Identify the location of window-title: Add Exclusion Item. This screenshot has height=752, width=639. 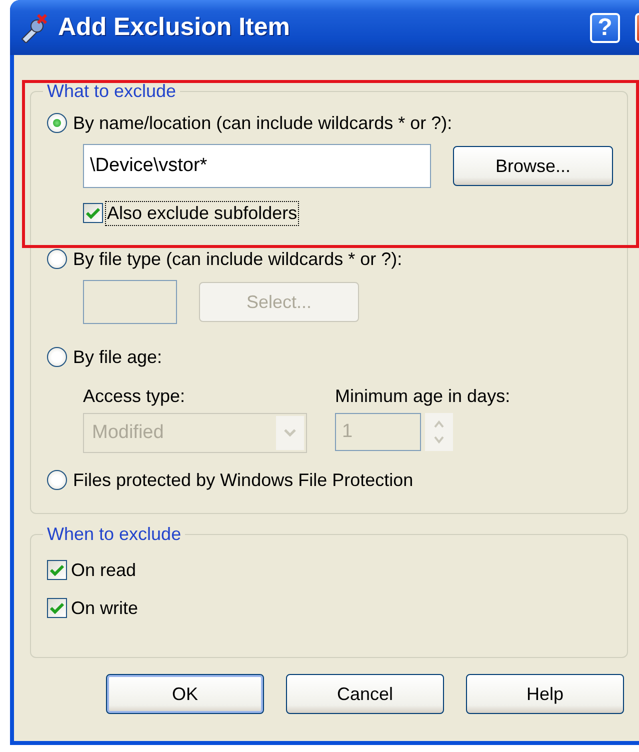
(174, 27).